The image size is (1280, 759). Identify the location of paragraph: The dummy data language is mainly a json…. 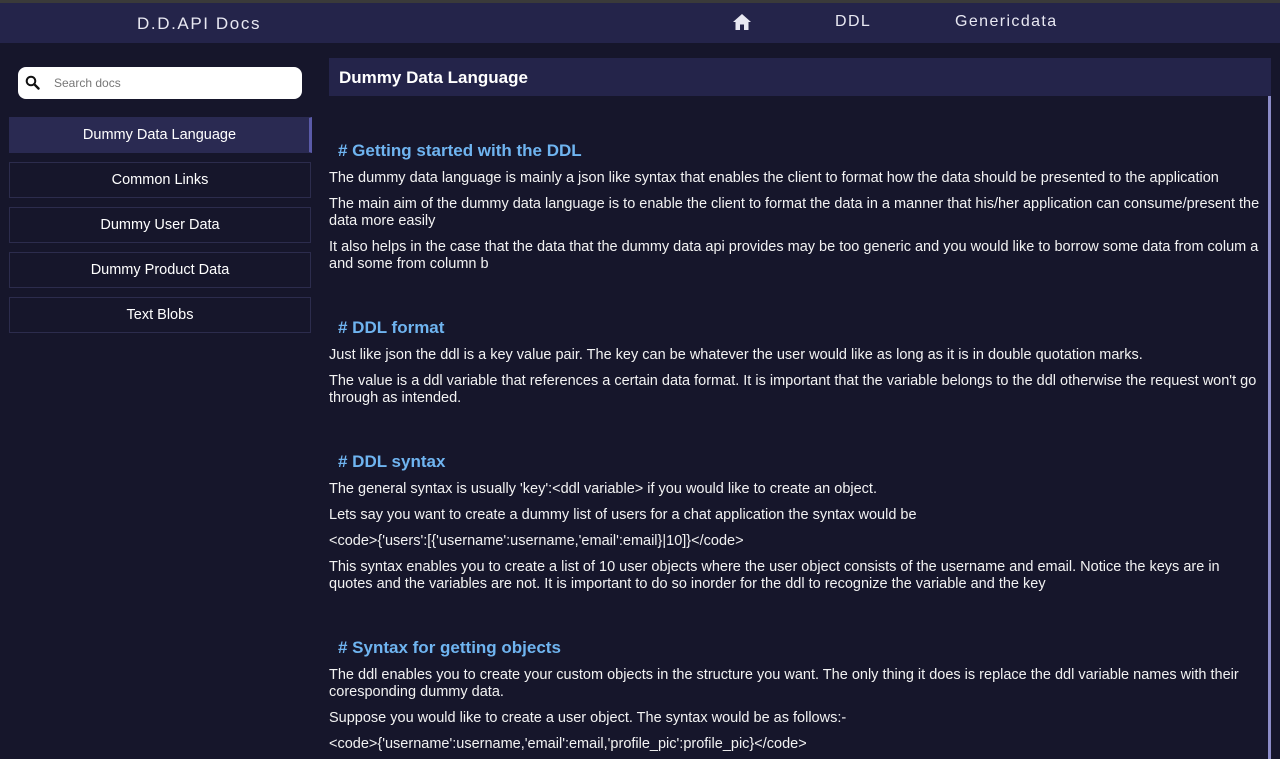
(774, 178).